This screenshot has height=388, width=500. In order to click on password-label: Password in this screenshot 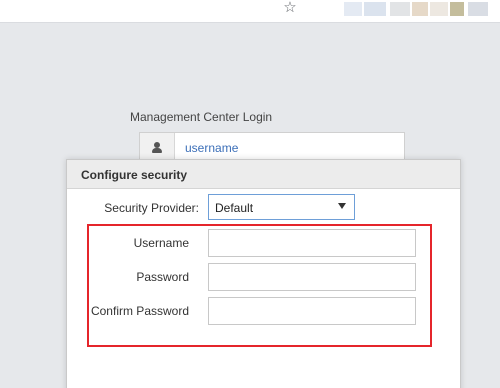, I will do `click(162, 277)`.